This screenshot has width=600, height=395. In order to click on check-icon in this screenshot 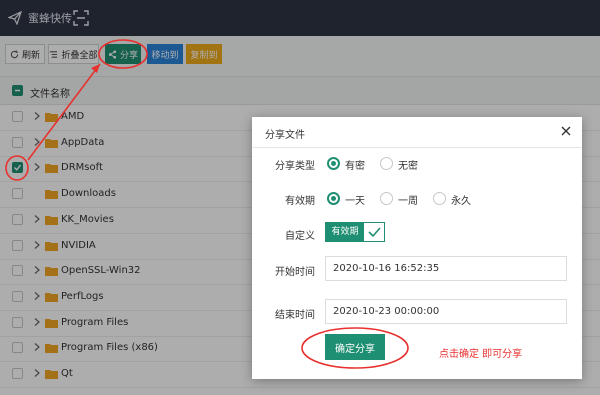, I will do `click(374, 232)`.